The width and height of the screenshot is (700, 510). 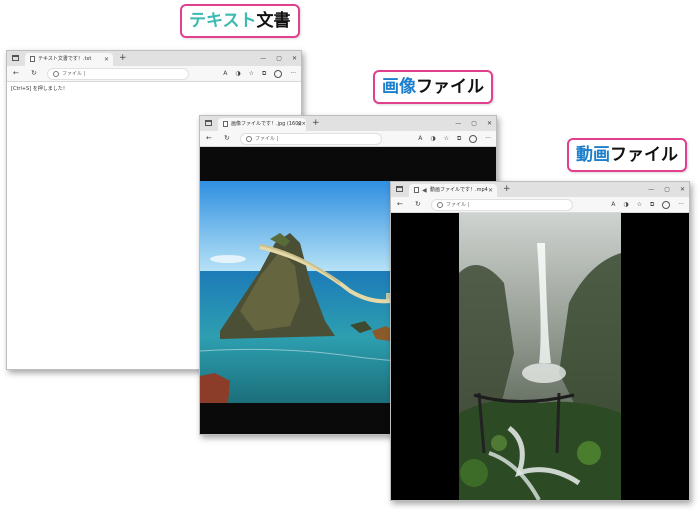 I want to click on document-text: [Ctrl+S] を押しました！, so click(x=39, y=89).